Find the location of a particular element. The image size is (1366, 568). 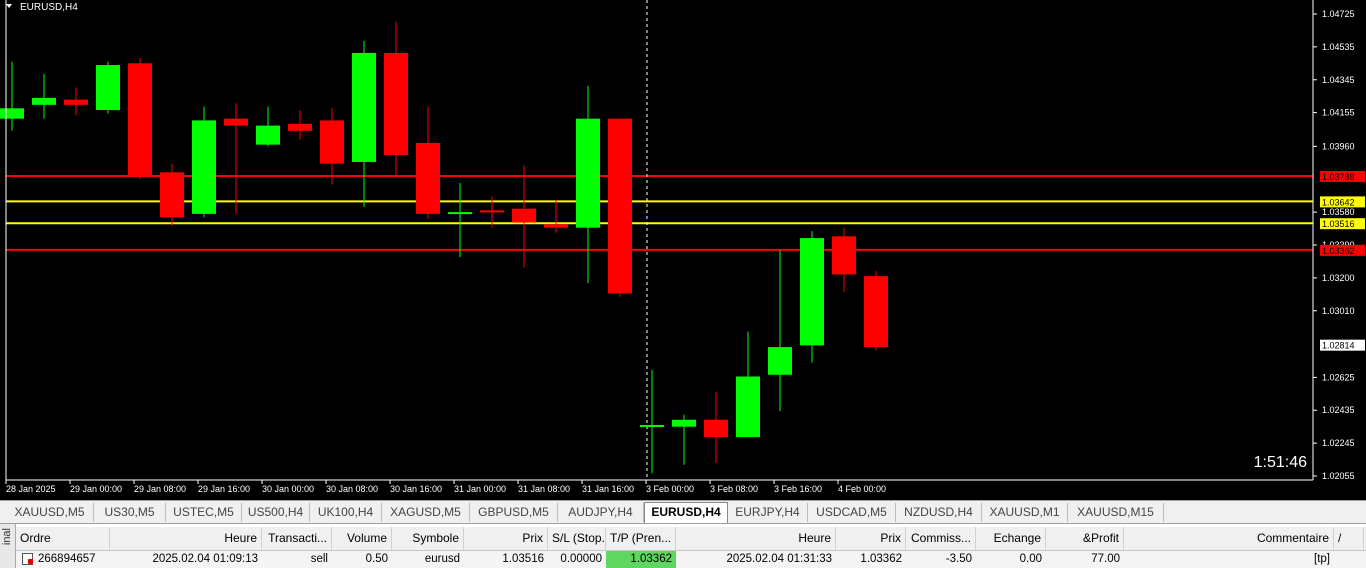

tab-us30-m5: US30,M5 is located at coordinates (130, 512).